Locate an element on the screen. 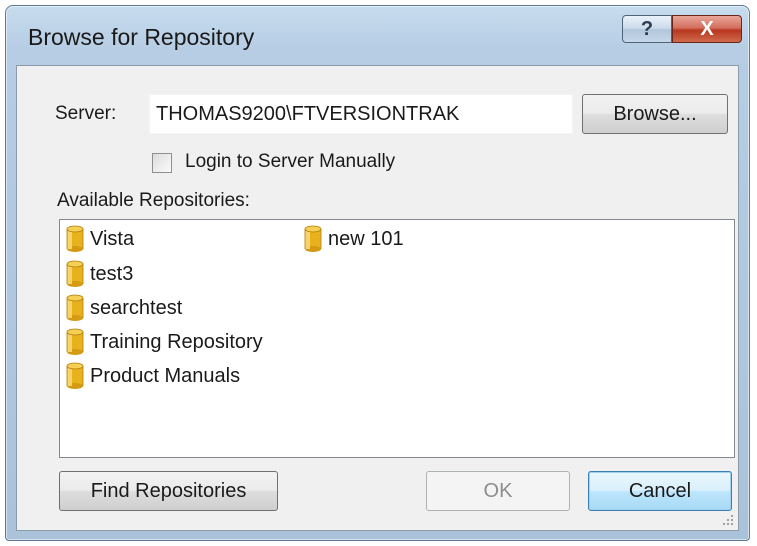 The image size is (757, 546). repository-label: searchtest is located at coordinates (136, 307).